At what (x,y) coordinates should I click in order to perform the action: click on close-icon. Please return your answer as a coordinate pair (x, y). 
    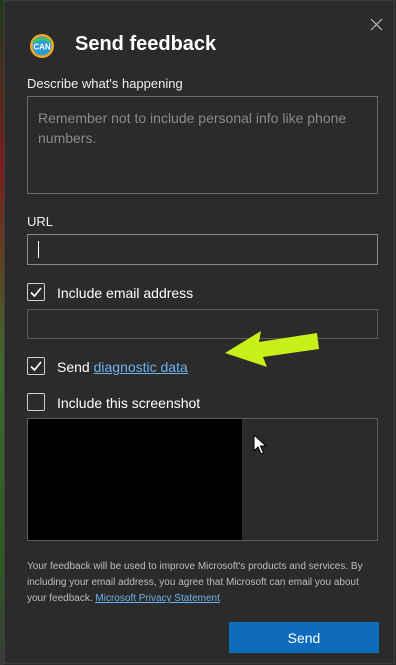
    Looking at the image, I should click on (376, 24).